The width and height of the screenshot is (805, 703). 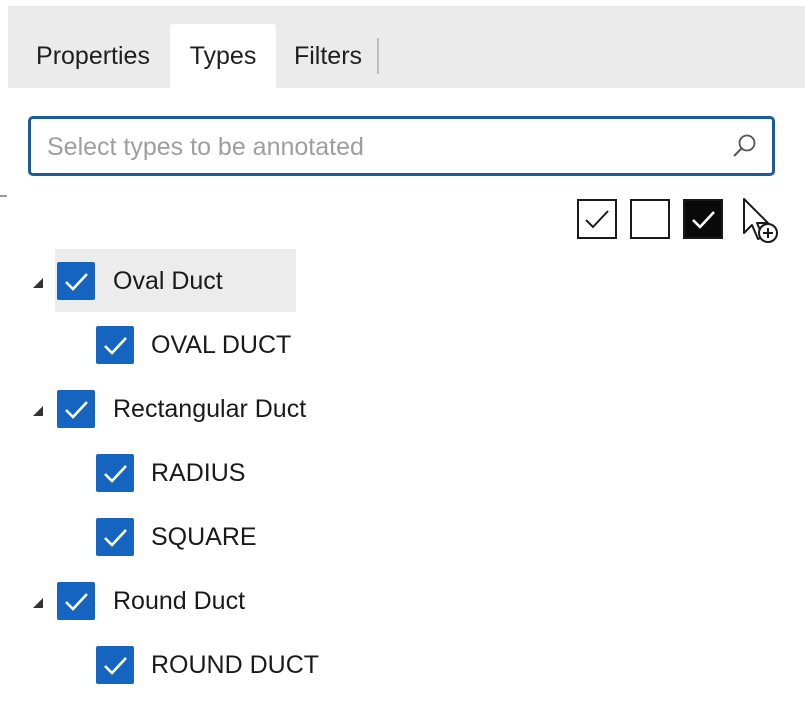 I want to click on tree-checkbox-round-duct-child, so click(x=115, y=665).